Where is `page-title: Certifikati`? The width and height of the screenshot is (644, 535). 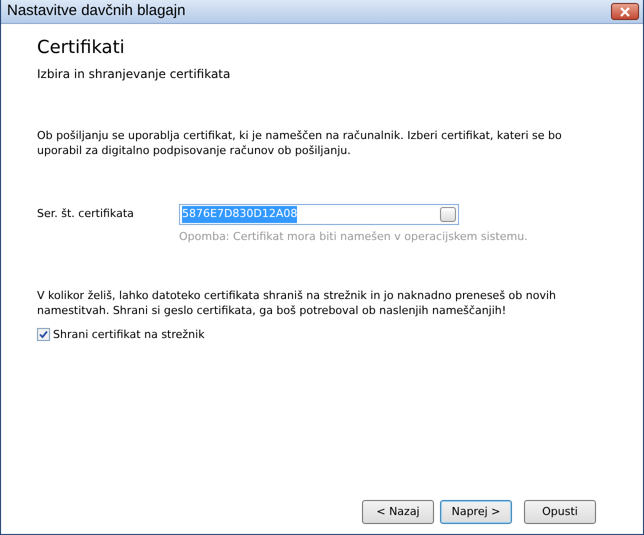
page-title: Certifikati is located at coordinates (81, 48).